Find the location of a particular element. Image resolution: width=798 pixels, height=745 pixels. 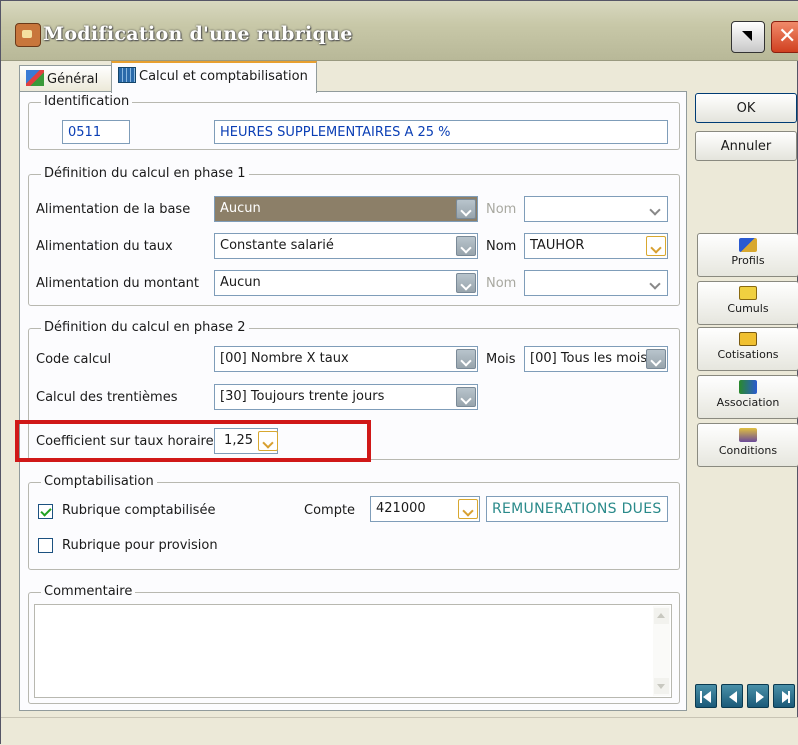

montant-nom-label: Nom is located at coordinates (501, 283).